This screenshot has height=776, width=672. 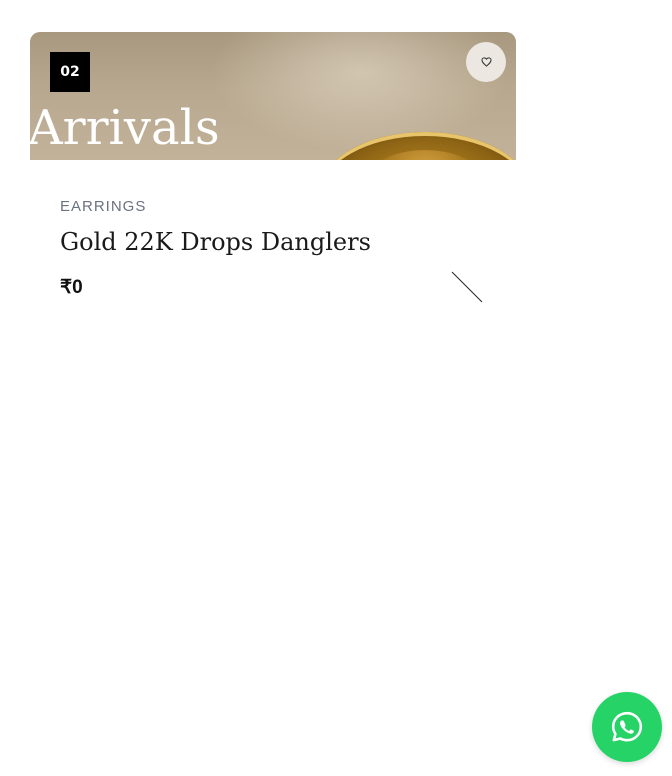 I want to click on image-highlight, so click(x=360, y=92).